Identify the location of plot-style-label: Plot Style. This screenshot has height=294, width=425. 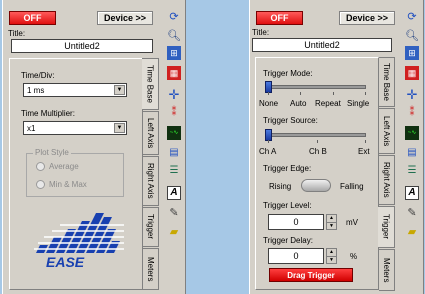
(52, 152).